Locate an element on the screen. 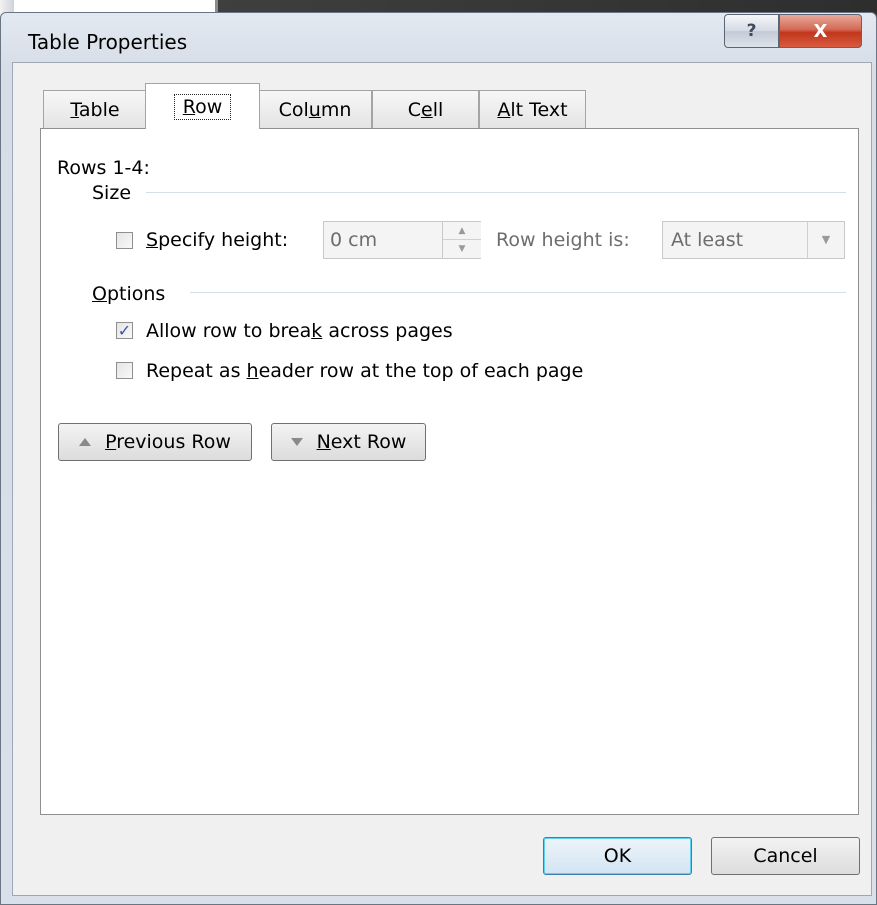 This screenshot has width=877, height=905. allow-break-mnemonic: k is located at coordinates (317, 331).